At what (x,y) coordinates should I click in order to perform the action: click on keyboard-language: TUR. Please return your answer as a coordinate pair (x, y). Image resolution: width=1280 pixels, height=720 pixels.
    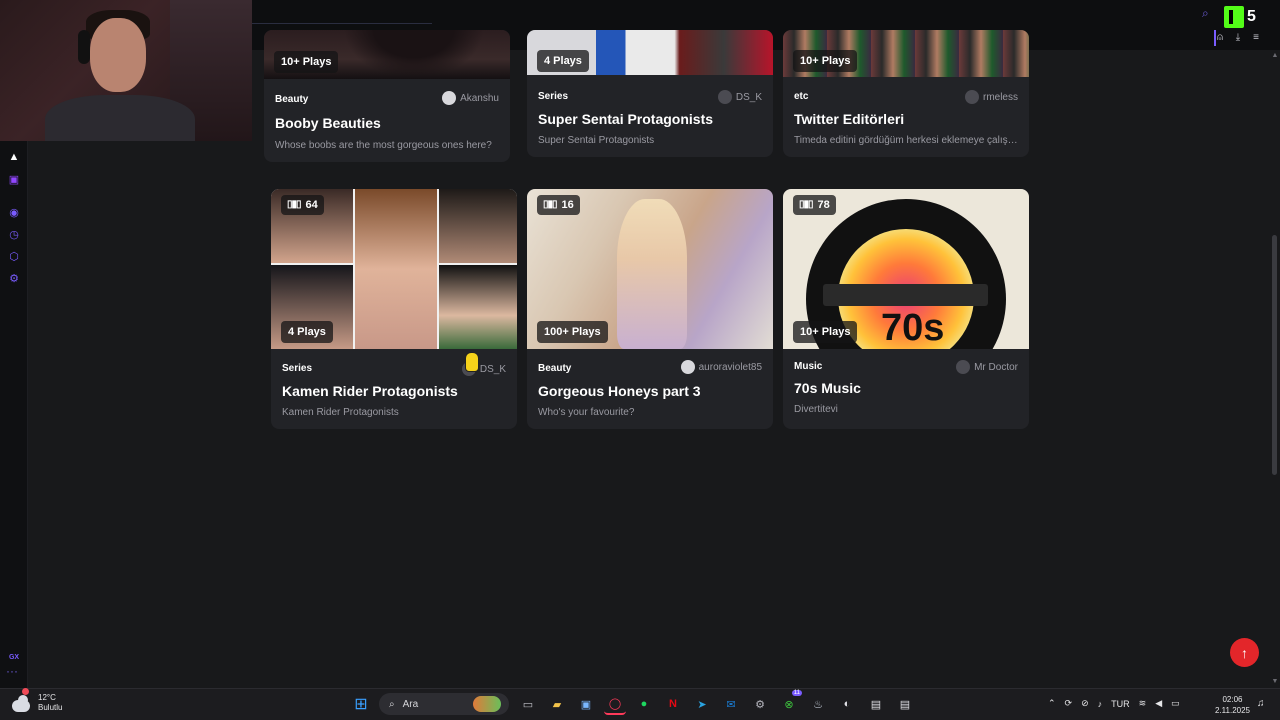
    Looking at the image, I should click on (1120, 704).